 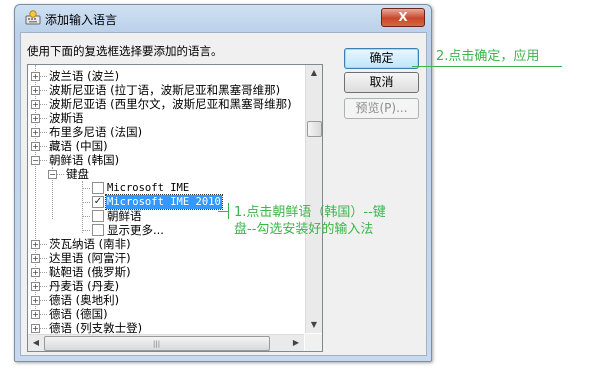 What do you see at coordinates (96, 328) in the screenshot?
I see `tree-item-label: 德语 (列支敦士登)` at bounding box center [96, 328].